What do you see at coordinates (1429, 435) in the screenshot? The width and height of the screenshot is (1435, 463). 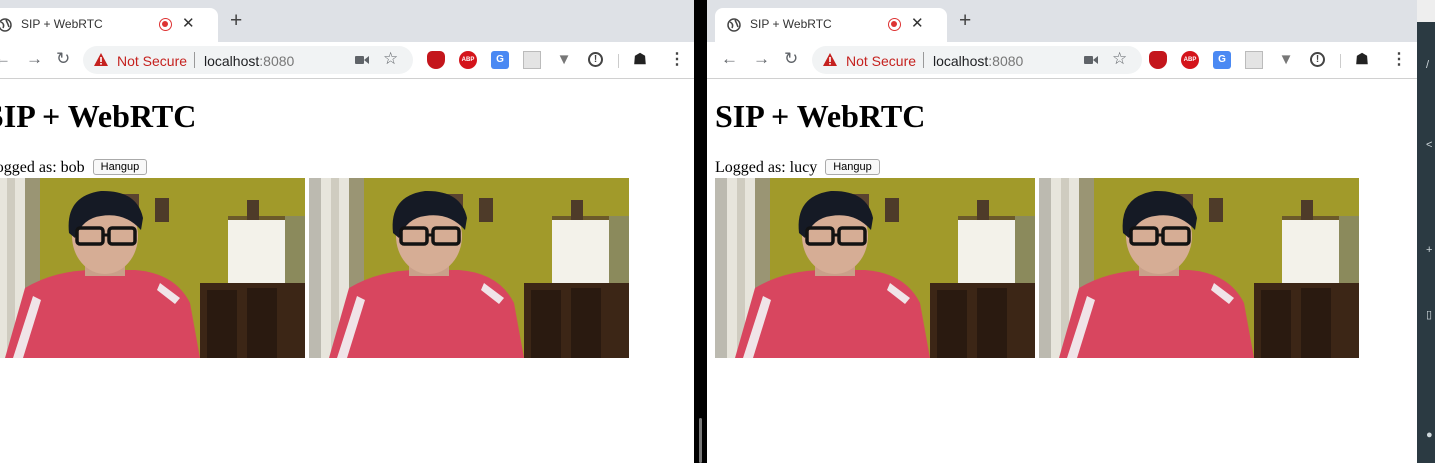 I see `side-panel-glyph: ●` at bounding box center [1429, 435].